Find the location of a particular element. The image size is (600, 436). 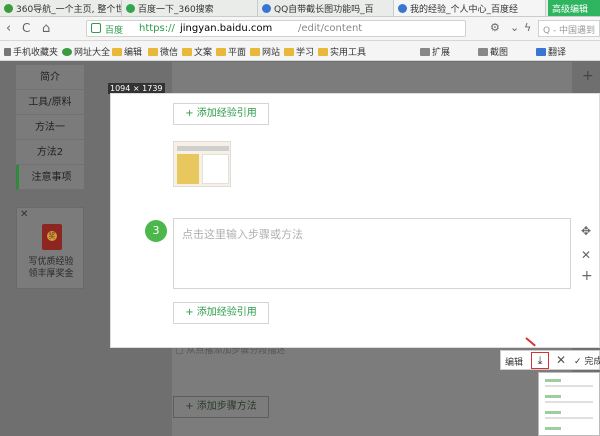

globe-icon is located at coordinates (67, 52).